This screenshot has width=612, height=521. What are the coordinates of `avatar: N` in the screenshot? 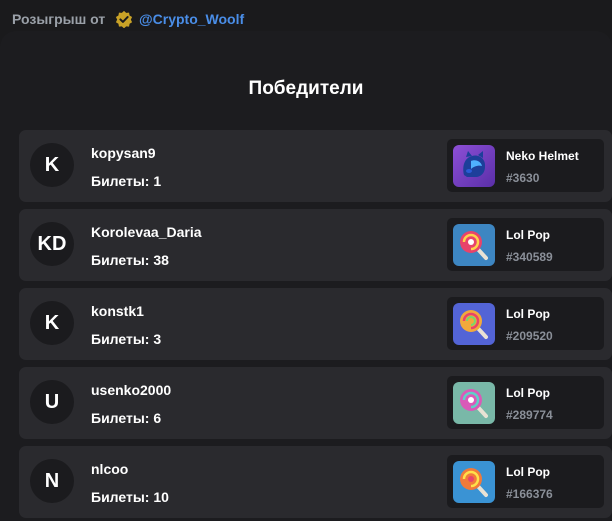 It's located at (52, 481).